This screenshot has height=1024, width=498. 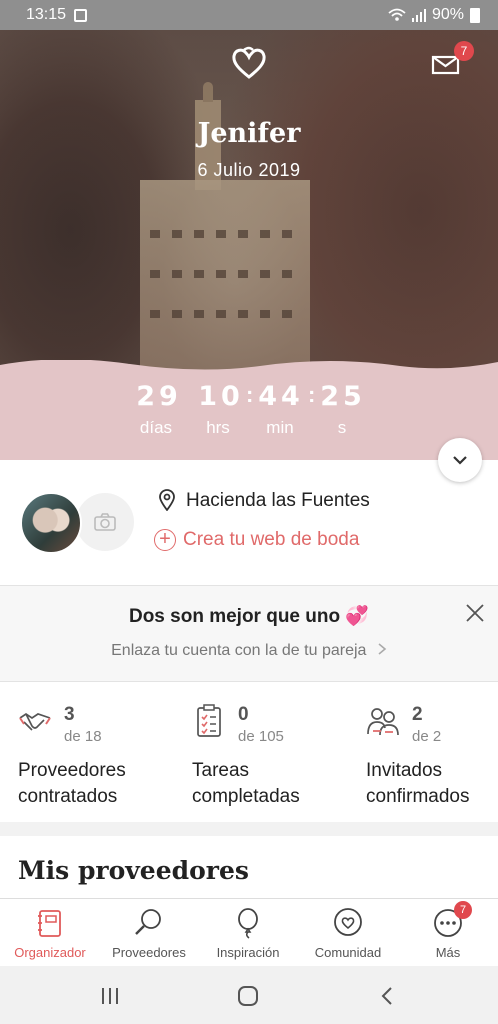 What do you see at coordinates (475, 613) in the screenshot?
I see `close-icon` at bounding box center [475, 613].